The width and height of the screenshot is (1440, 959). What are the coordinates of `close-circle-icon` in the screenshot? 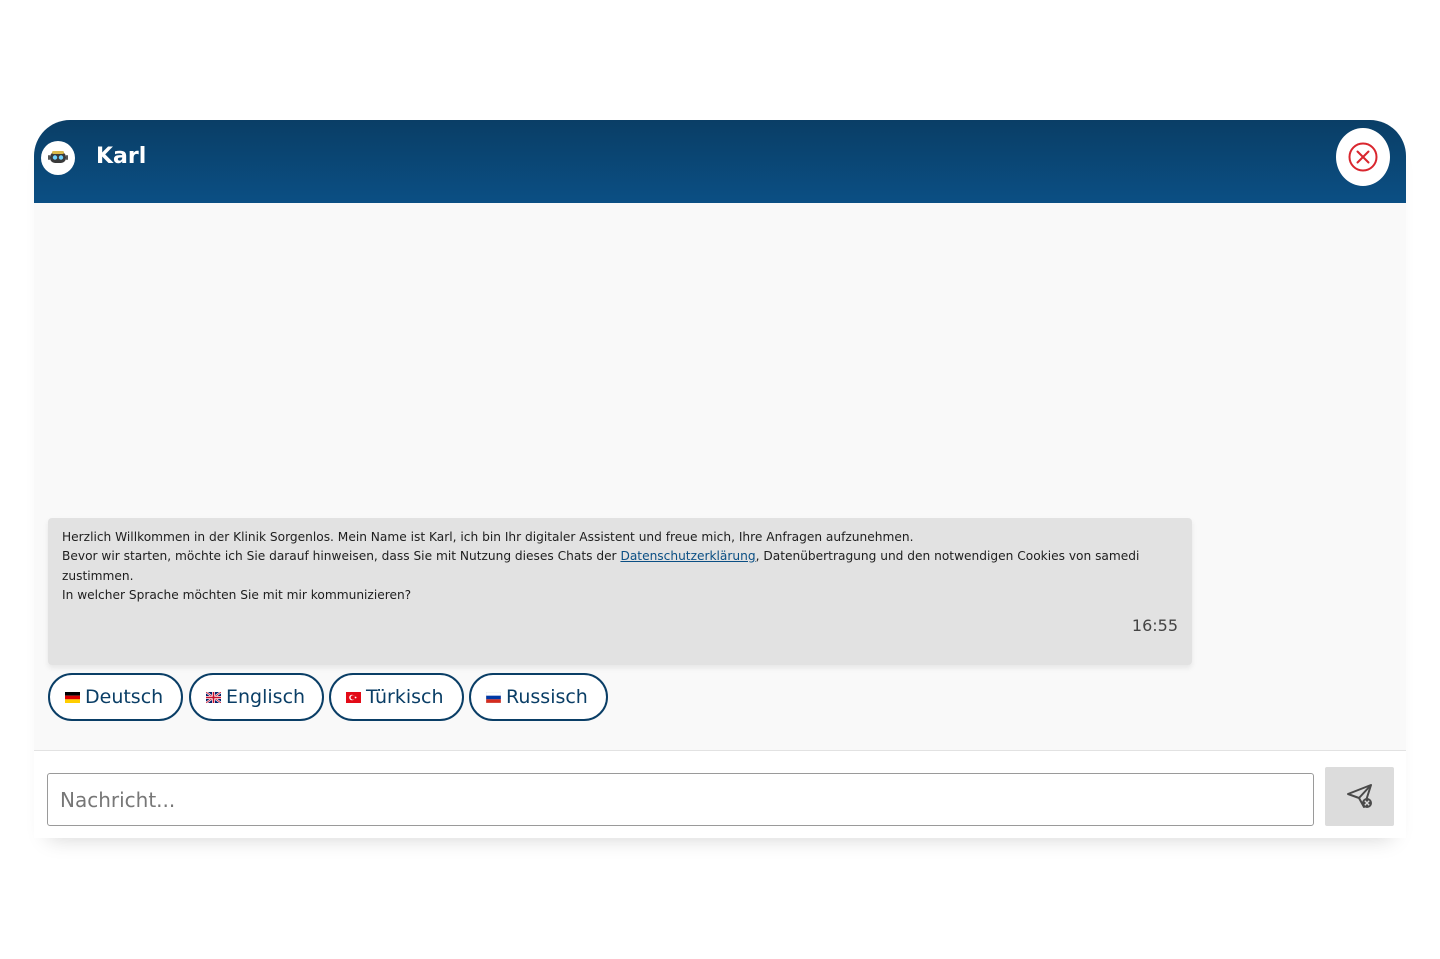 It's located at (1363, 157).